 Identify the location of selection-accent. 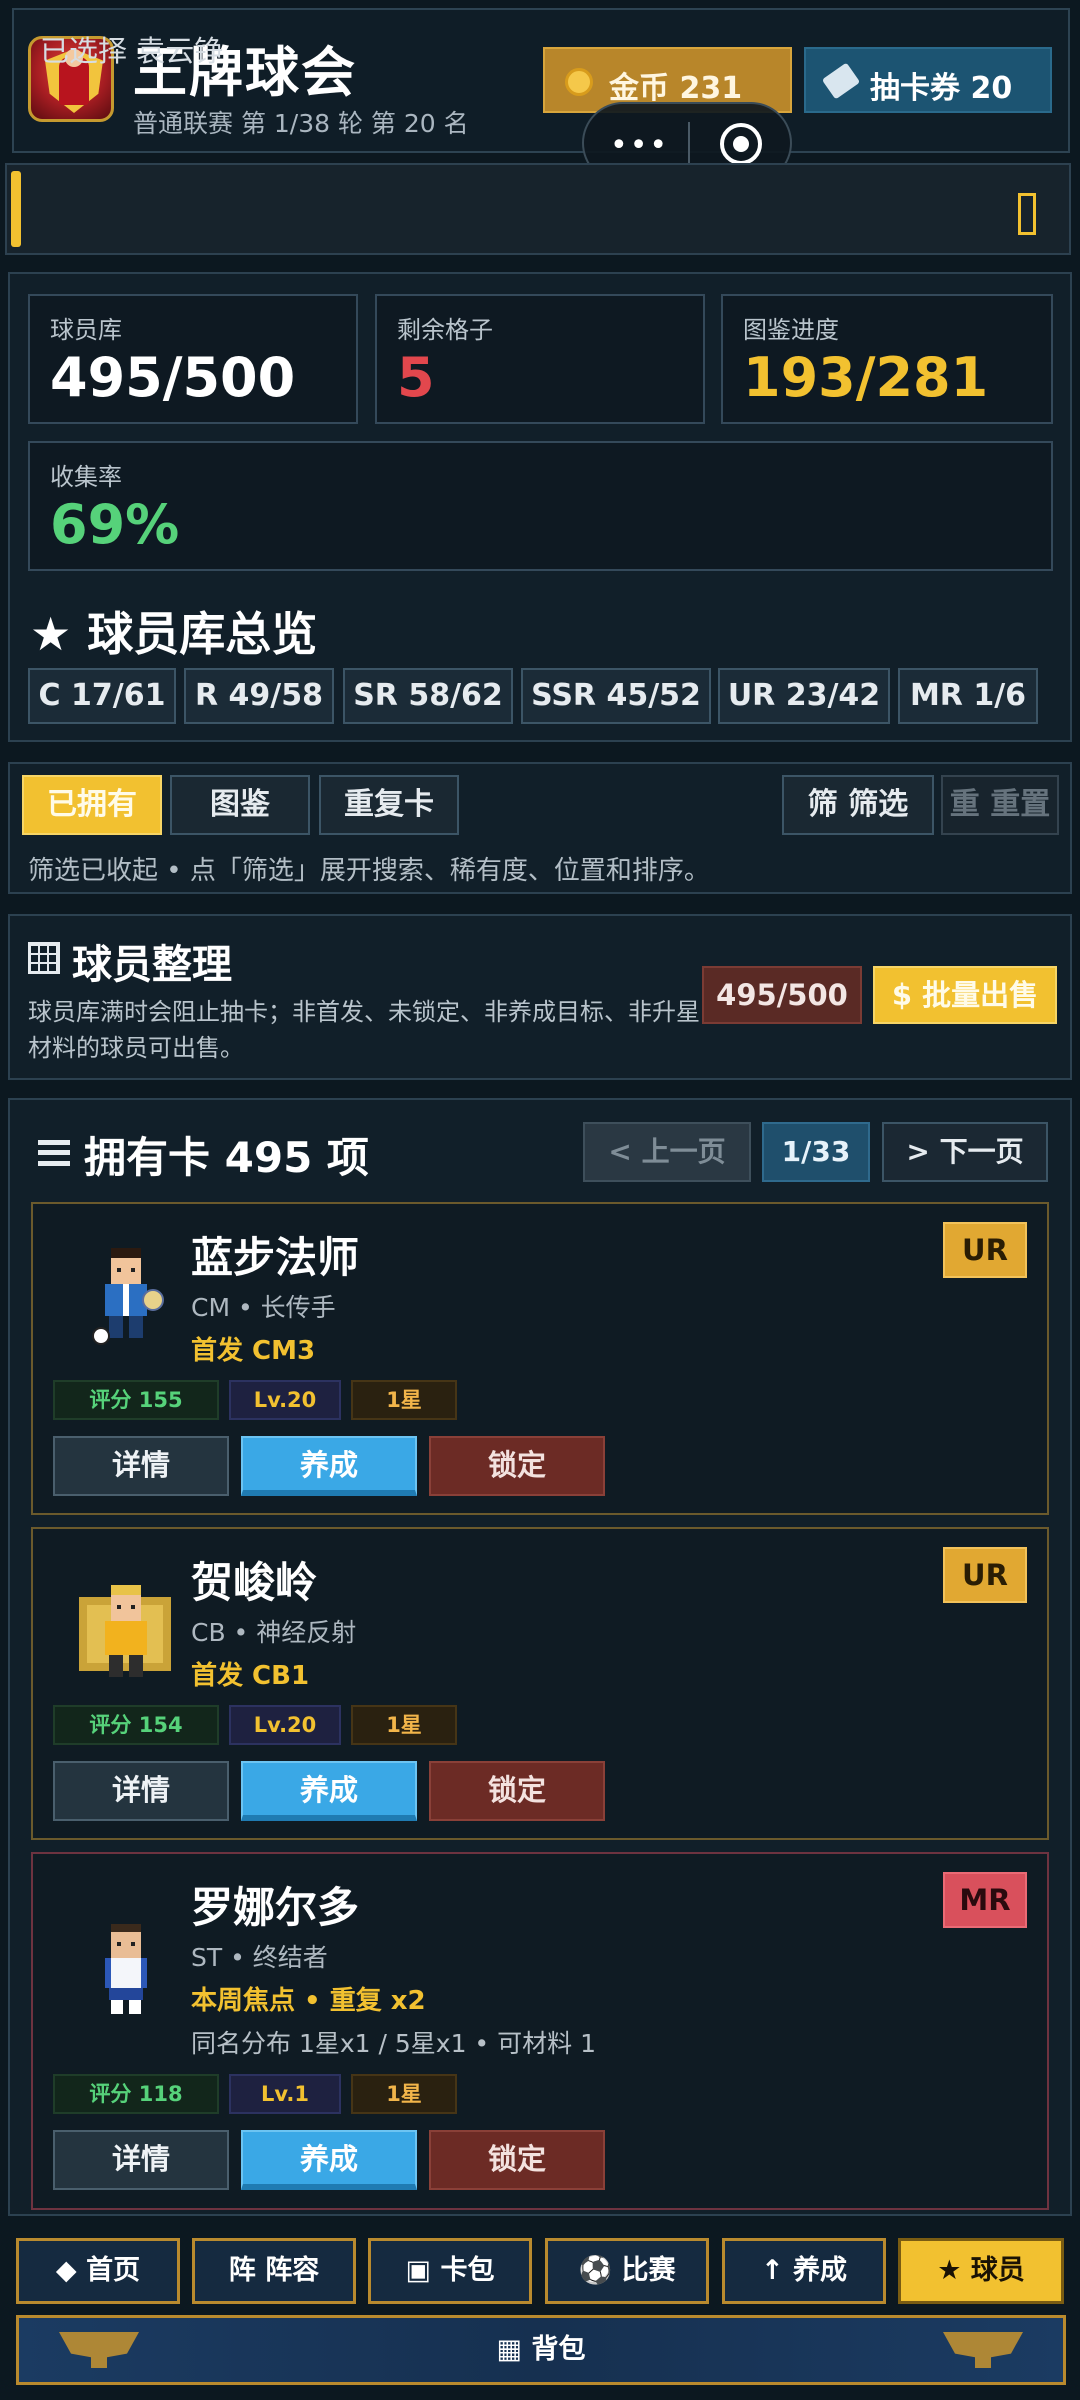
(16, 209).